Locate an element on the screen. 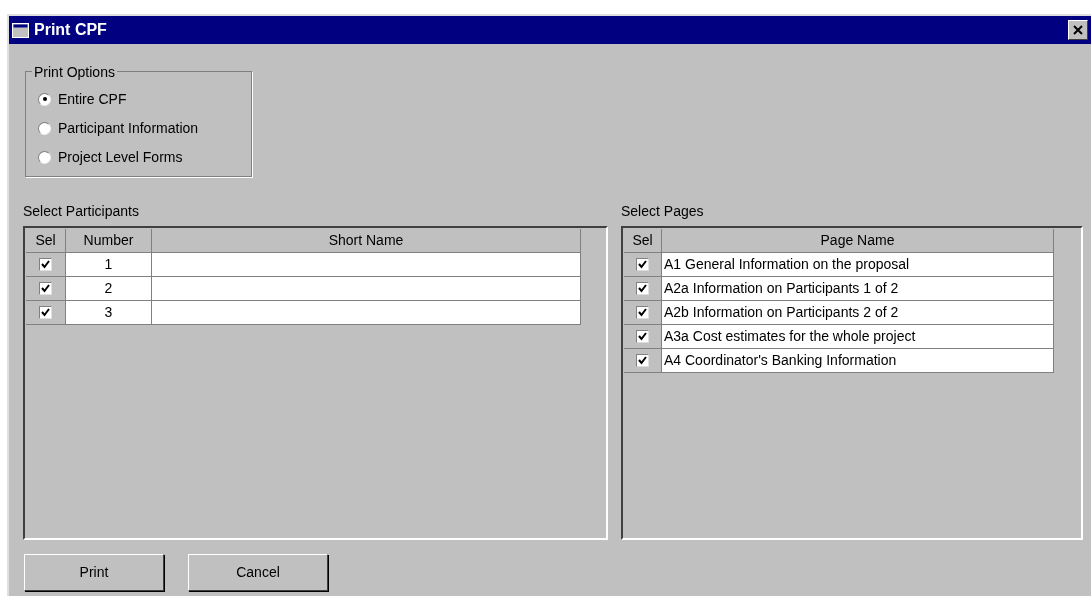  table-cell: A2b Information on Participants 2 of 2 is located at coordinates (858, 313).